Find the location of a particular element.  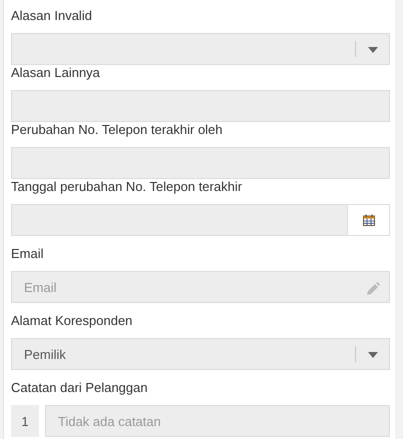

field-label: Alamat Koresponden is located at coordinates (72, 321).